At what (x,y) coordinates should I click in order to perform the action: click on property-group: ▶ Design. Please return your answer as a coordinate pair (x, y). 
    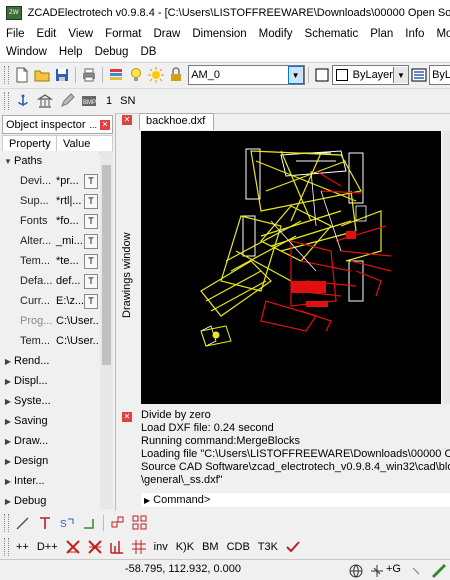
    Looking at the image, I should click on (50, 461).